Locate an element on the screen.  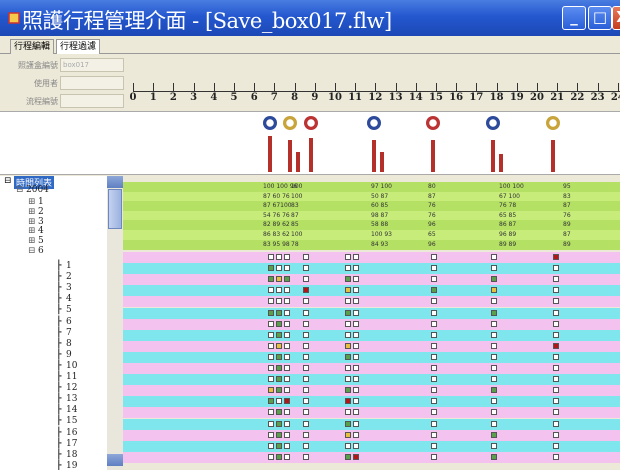
tree-node-day: 4 is located at coordinates (69, 299).